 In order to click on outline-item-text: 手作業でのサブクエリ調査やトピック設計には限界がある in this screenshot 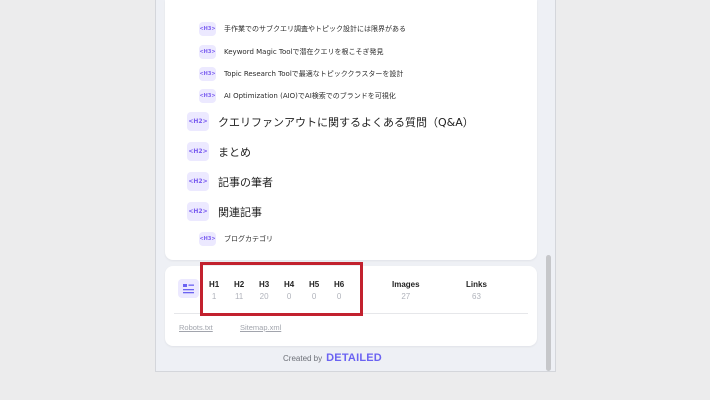, I will do `click(315, 29)`.